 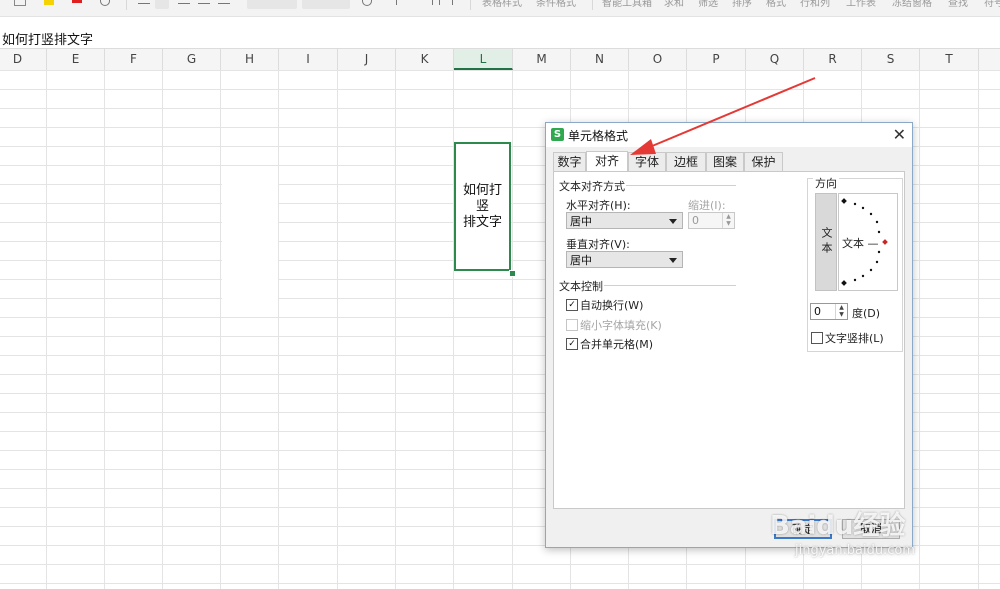 I want to click on baidu-watermark-url: jingyan.baidu.com, so click(x=855, y=550).